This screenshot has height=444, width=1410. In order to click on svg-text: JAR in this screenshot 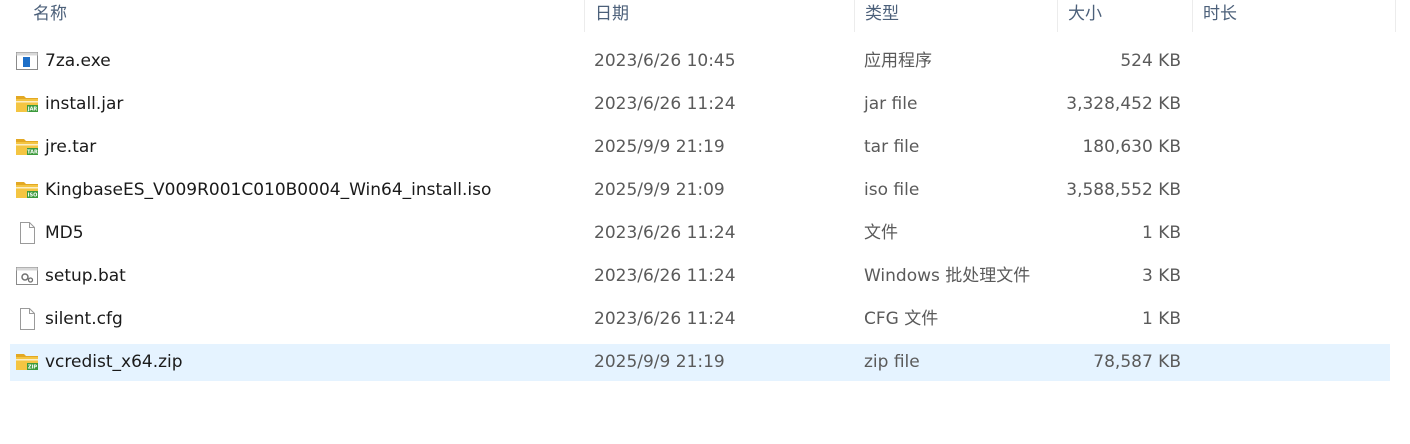, I will do `click(32, 110)`.